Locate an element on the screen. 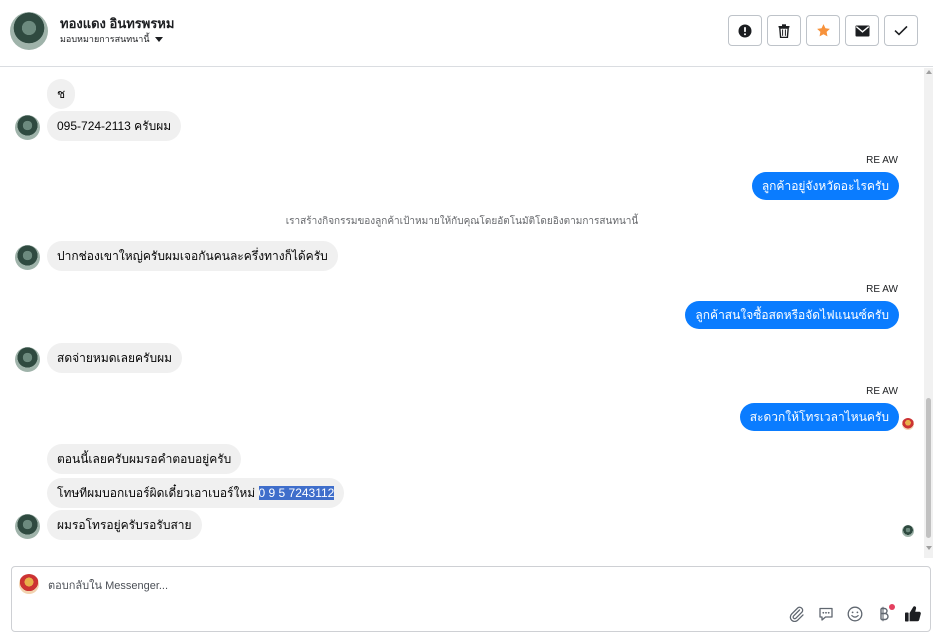 The height and width of the screenshot is (633, 933). outgoing-message: ลูกค้าอยู่จังหวัดอะไรครับ is located at coordinates (825, 186).